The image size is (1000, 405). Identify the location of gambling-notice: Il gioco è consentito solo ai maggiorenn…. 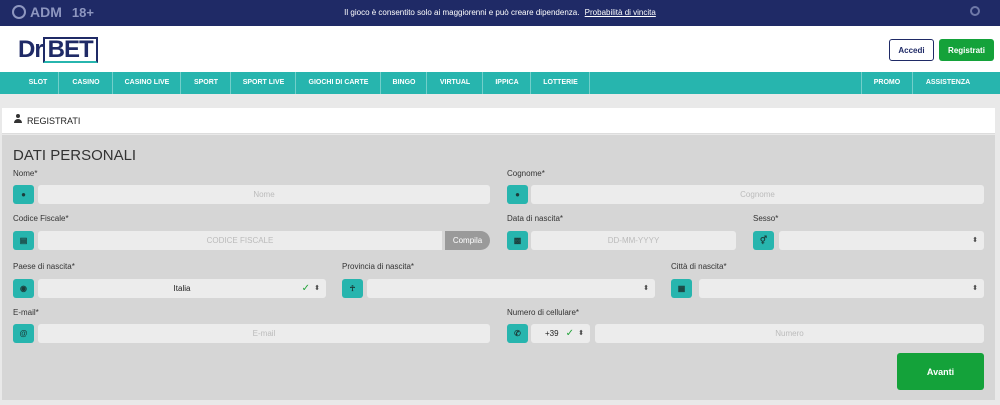
(500, 12).